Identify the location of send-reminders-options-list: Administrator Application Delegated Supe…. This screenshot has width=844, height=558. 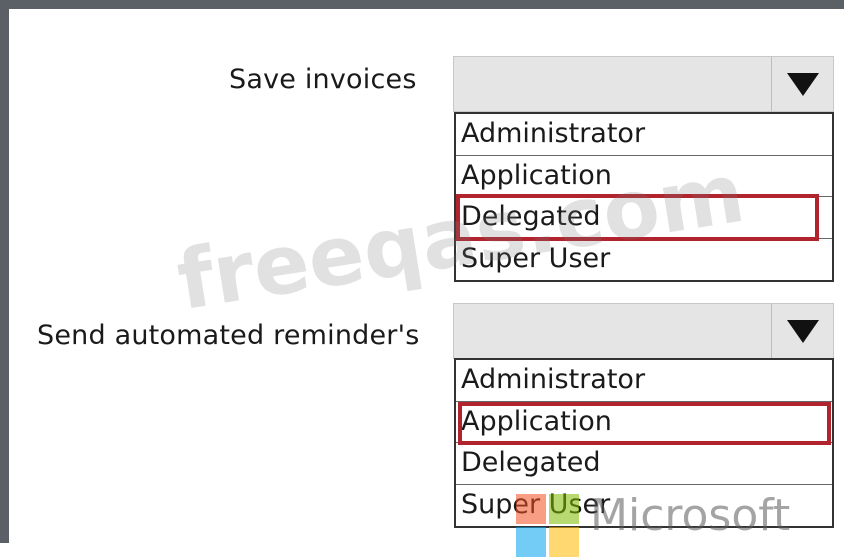
(644, 443).